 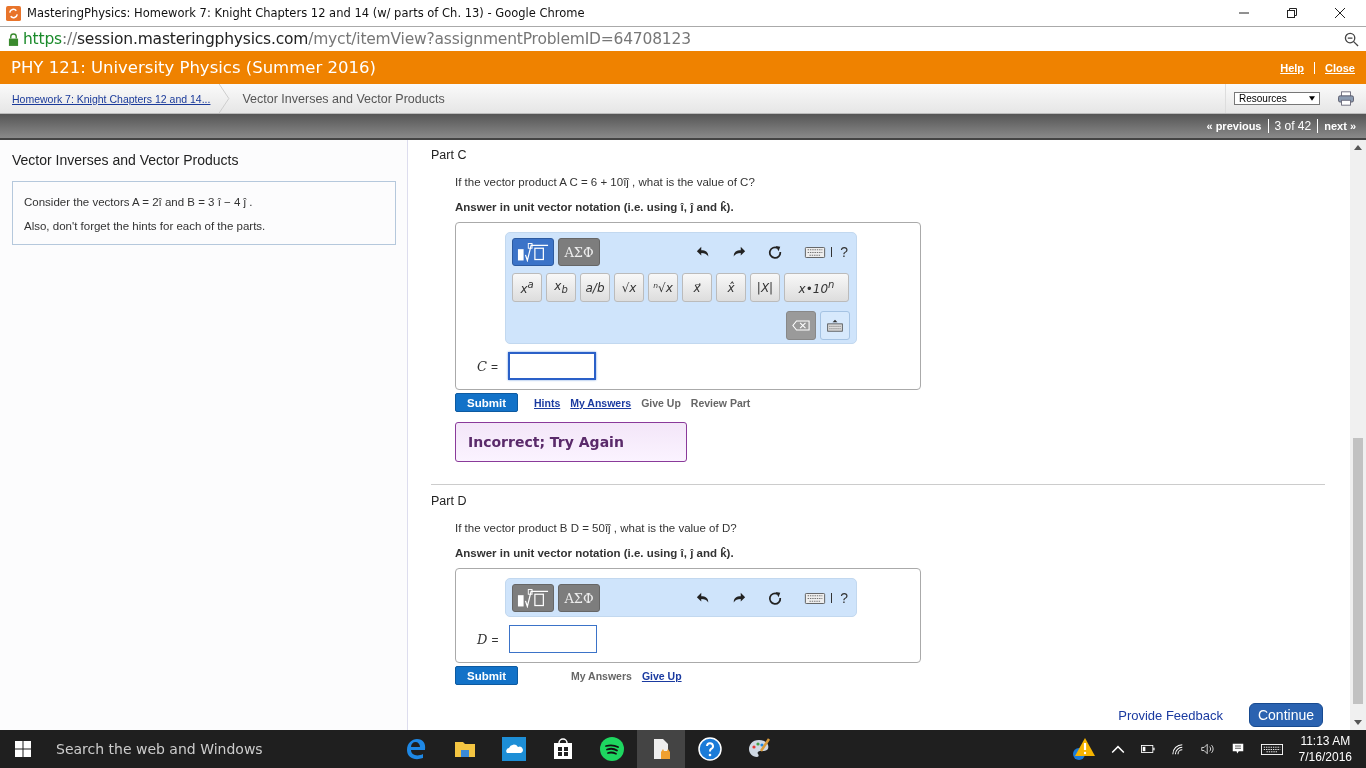 What do you see at coordinates (139, 202) in the screenshot?
I see `intro-text: Consider the vectors A = 2î and B = 3 î − 4 ĵ .` at bounding box center [139, 202].